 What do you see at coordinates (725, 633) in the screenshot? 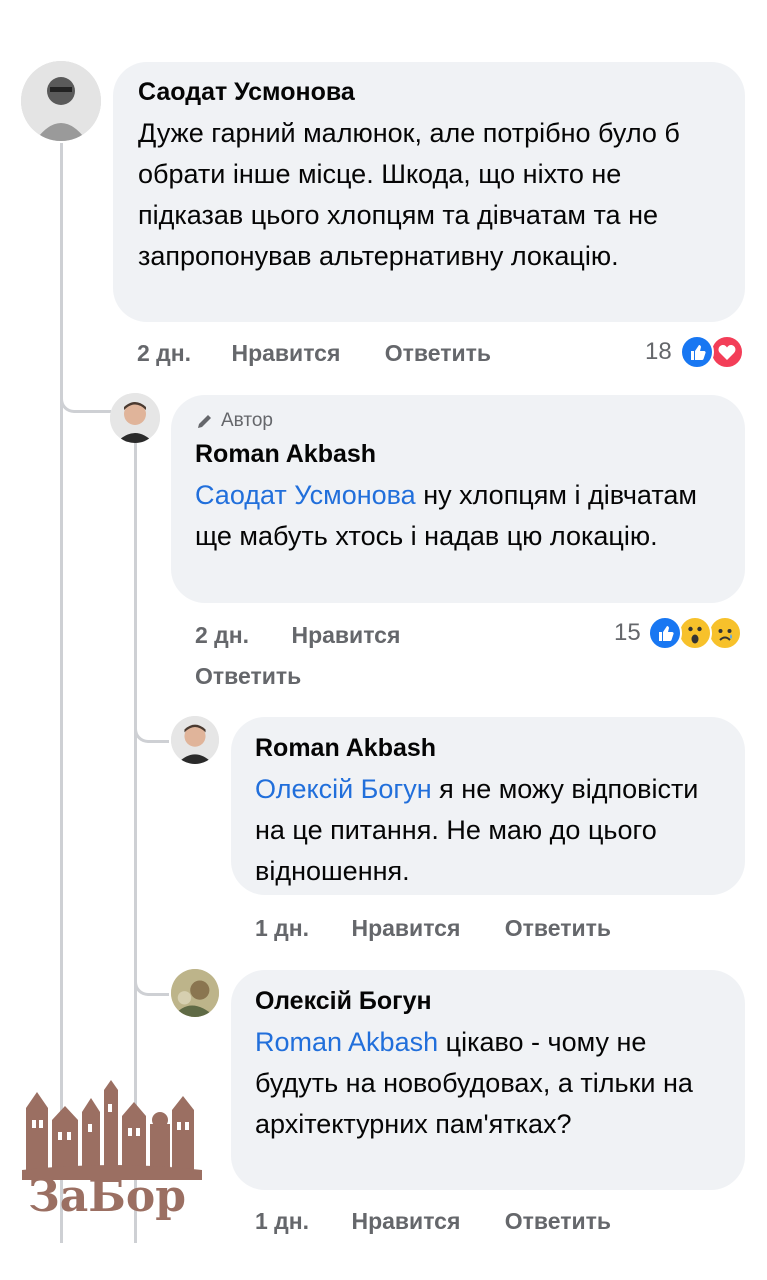
I see `sad-icon` at bounding box center [725, 633].